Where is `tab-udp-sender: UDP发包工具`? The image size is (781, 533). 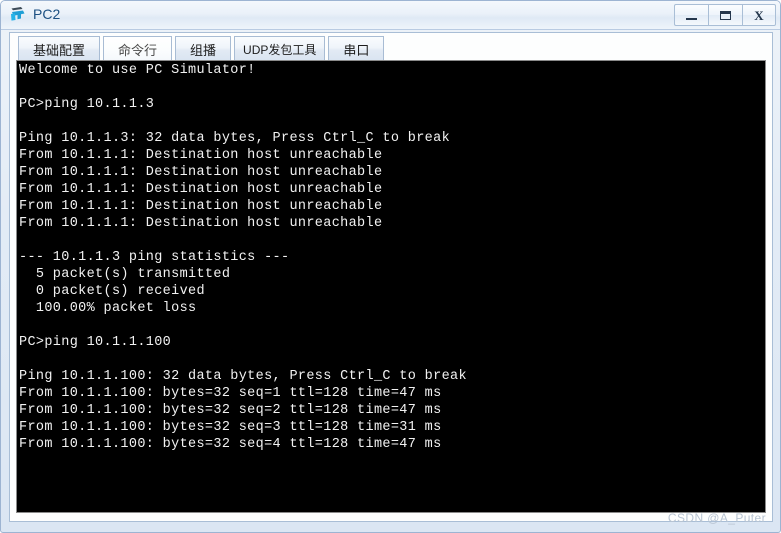 tab-udp-sender: UDP发包工具 is located at coordinates (280, 48).